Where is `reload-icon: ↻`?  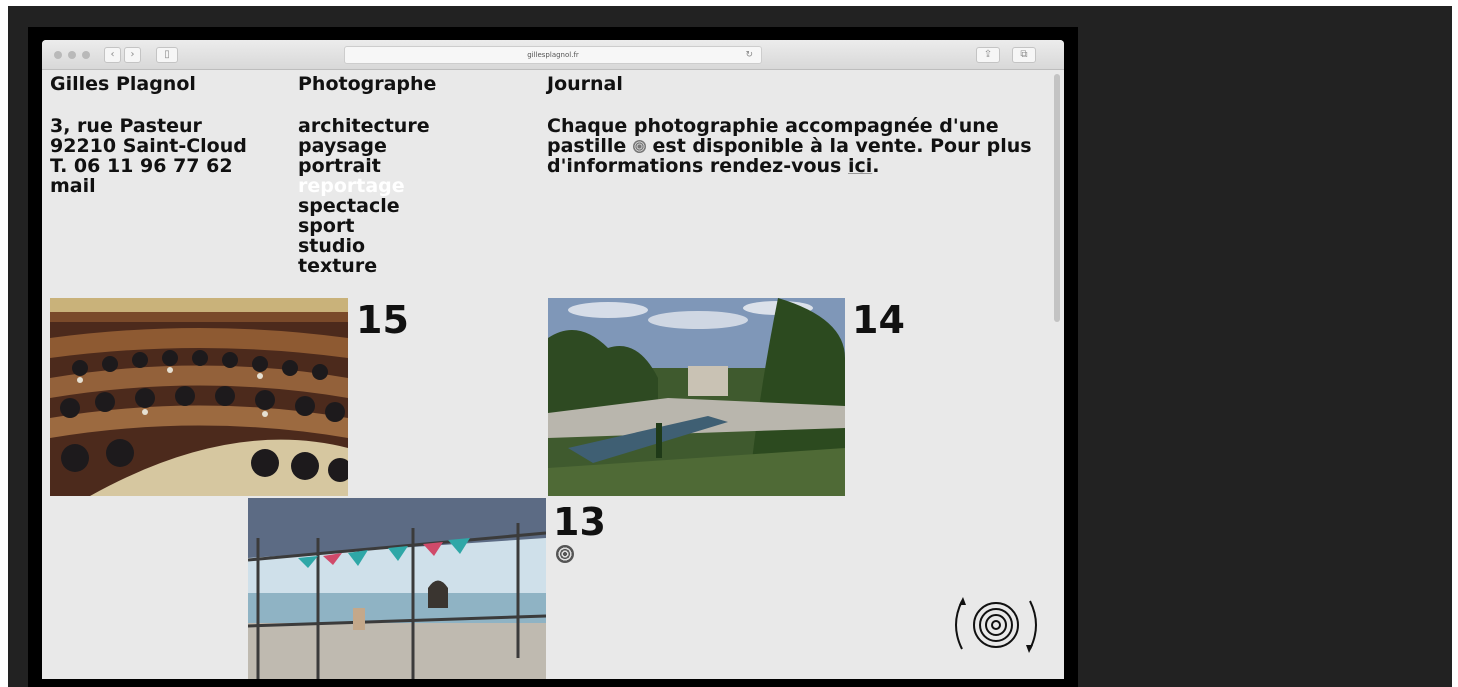
reload-icon: ↻ is located at coordinates (749, 55).